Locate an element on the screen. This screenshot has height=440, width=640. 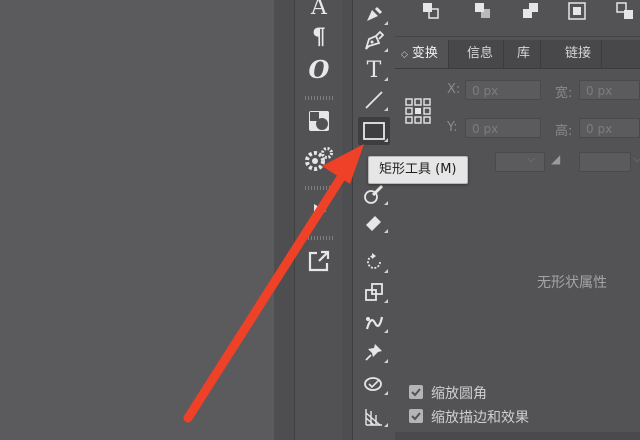
paragraph-icon: ¶ is located at coordinates (319, 37).